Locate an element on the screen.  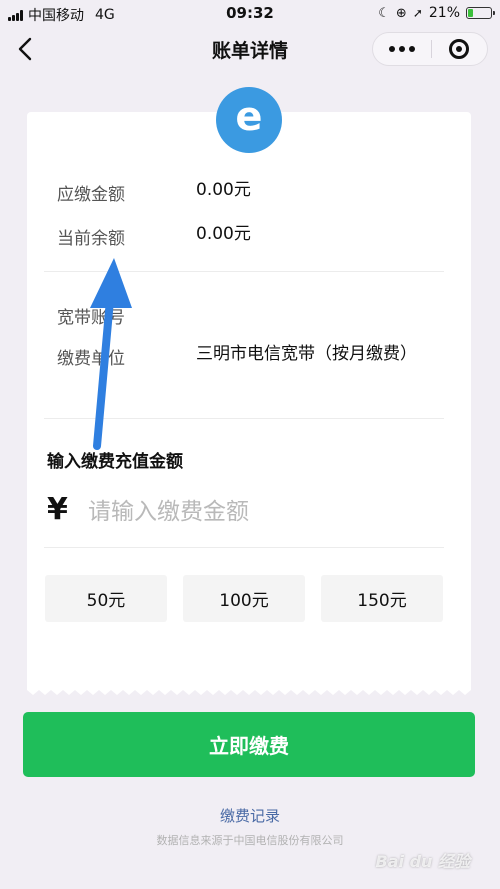
due-amount-label: 应缴金额 is located at coordinates (91, 195).